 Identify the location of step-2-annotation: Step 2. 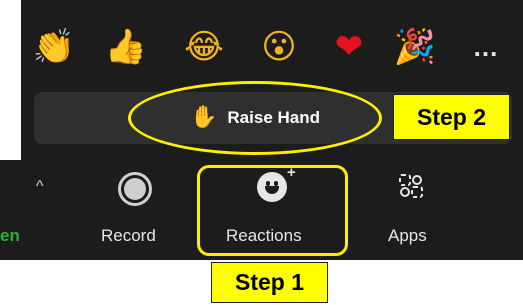
(451, 117).